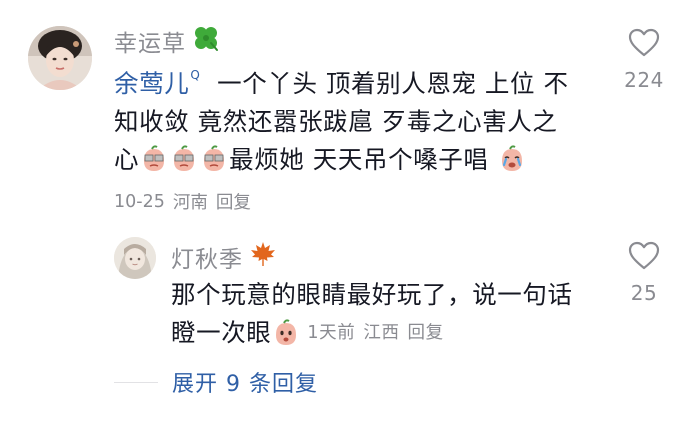  What do you see at coordinates (331, 333) in the screenshot?
I see `comment-date: 1天前` at bounding box center [331, 333].